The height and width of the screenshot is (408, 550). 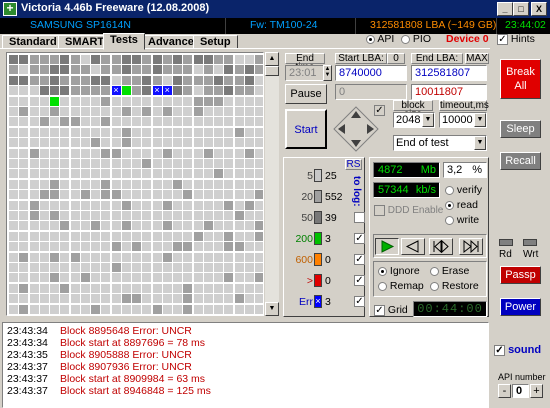 What do you see at coordinates (454, 286) in the screenshot?
I see `restore-radio: Restore` at bounding box center [454, 286].